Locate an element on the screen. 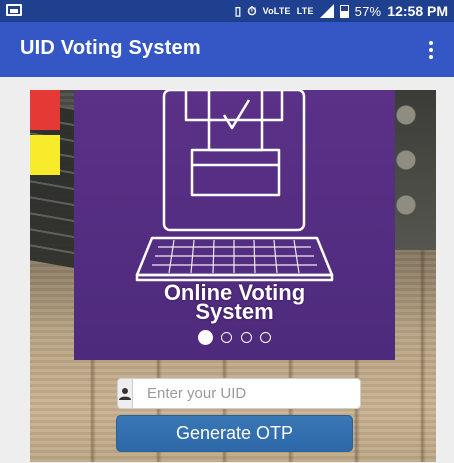 Image resolution: width=454 pixels, height=463 pixels. signal-icon is located at coordinates (326, 11).